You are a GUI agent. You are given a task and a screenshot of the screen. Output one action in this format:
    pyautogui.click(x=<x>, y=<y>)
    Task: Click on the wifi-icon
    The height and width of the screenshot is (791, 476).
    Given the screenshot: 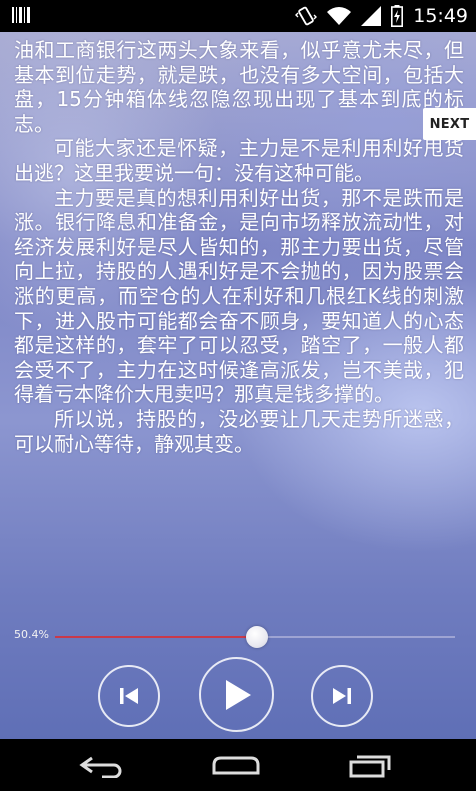 What is the action you would take?
    pyautogui.click(x=339, y=16)
    